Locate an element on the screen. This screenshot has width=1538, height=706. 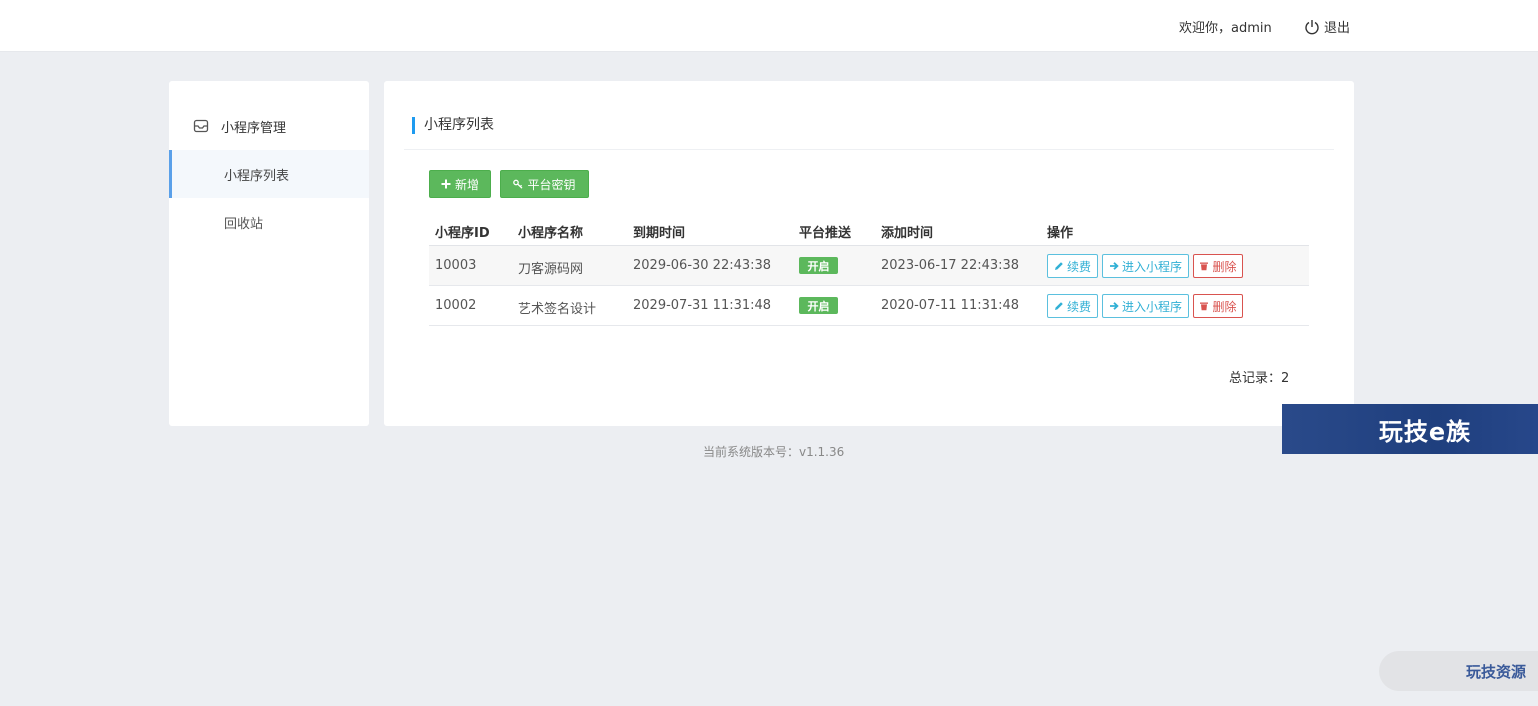
cell-id: 10003 is located at coordinates (456, 265).